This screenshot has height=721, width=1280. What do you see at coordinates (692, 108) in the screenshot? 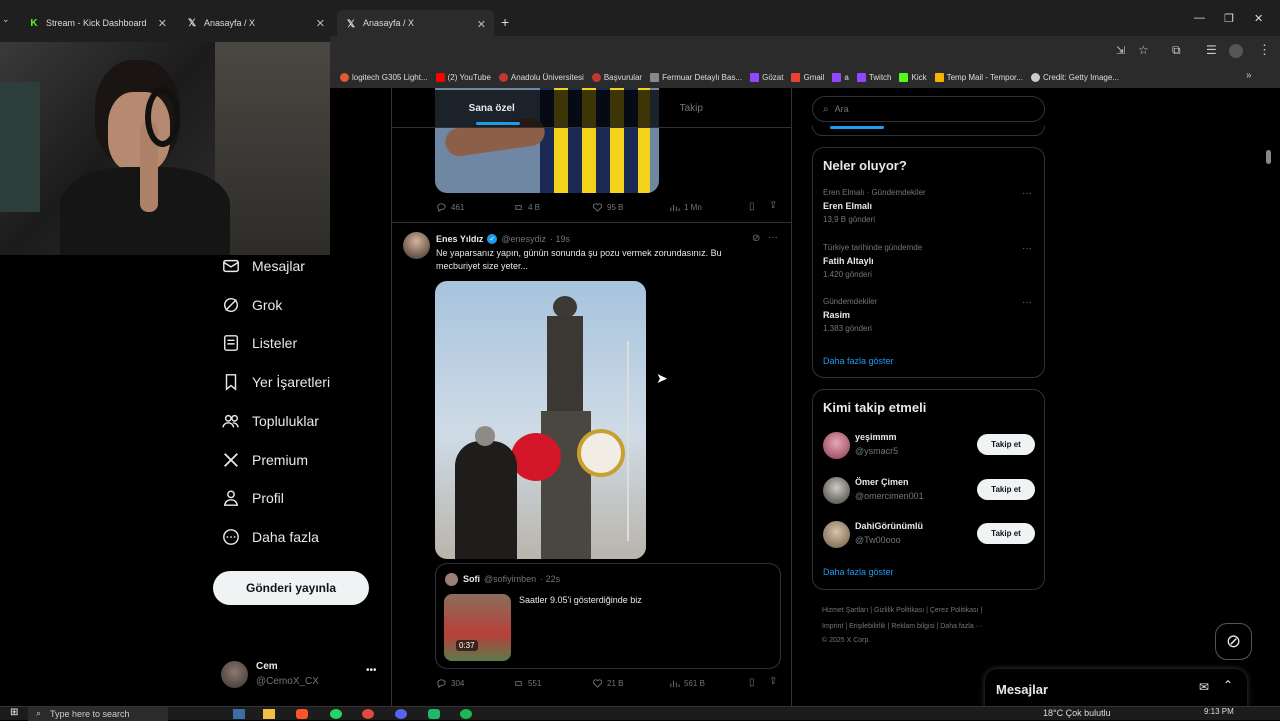
I see `tab-following: Takip` at bounding box center [692, 108].